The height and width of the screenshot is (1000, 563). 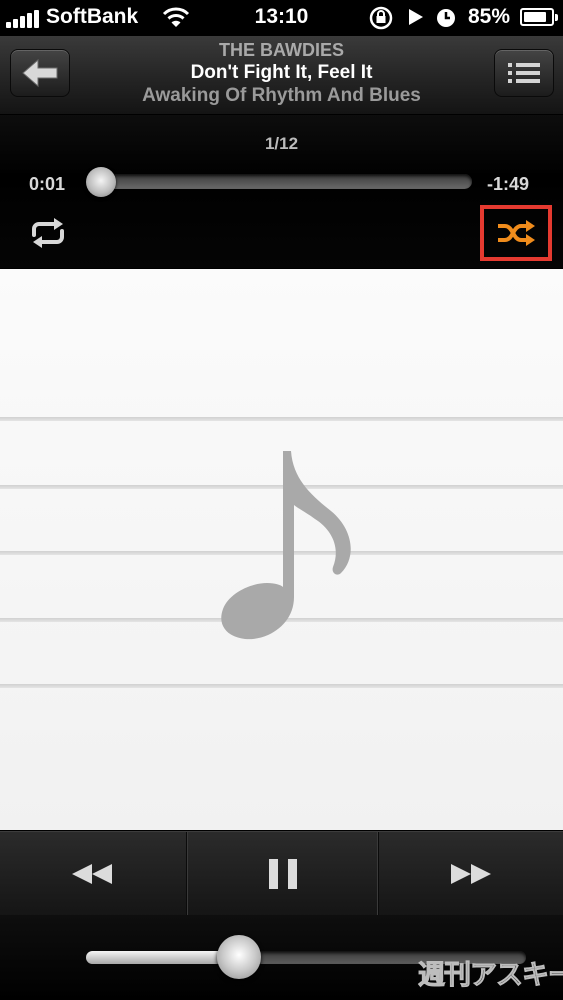 I want to click on repeat-icon, so click(x=48, y=233).